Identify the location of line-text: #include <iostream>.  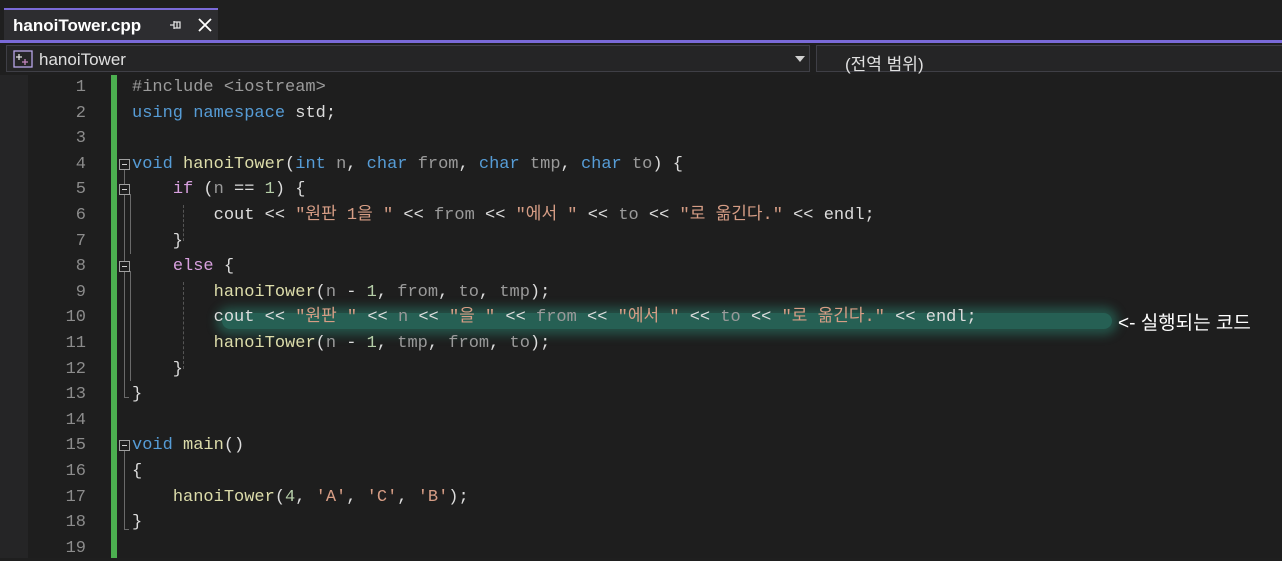
(229, 87).